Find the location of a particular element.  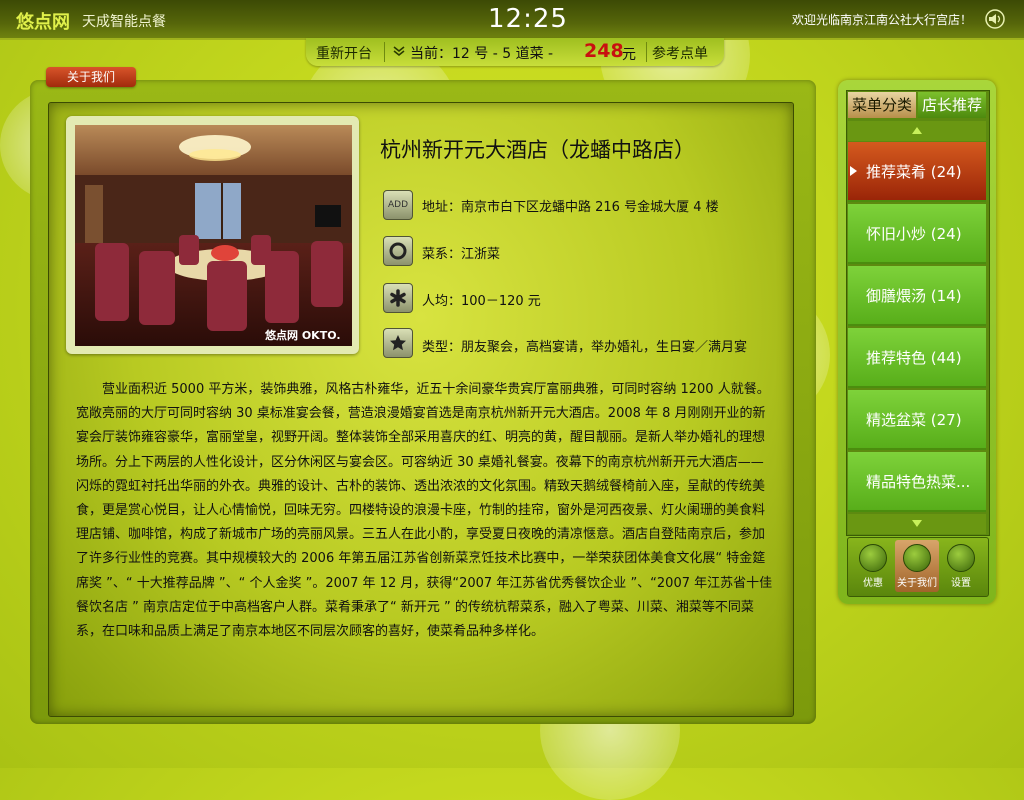

settings-button: 设置 is located at coordinates (961, 566).